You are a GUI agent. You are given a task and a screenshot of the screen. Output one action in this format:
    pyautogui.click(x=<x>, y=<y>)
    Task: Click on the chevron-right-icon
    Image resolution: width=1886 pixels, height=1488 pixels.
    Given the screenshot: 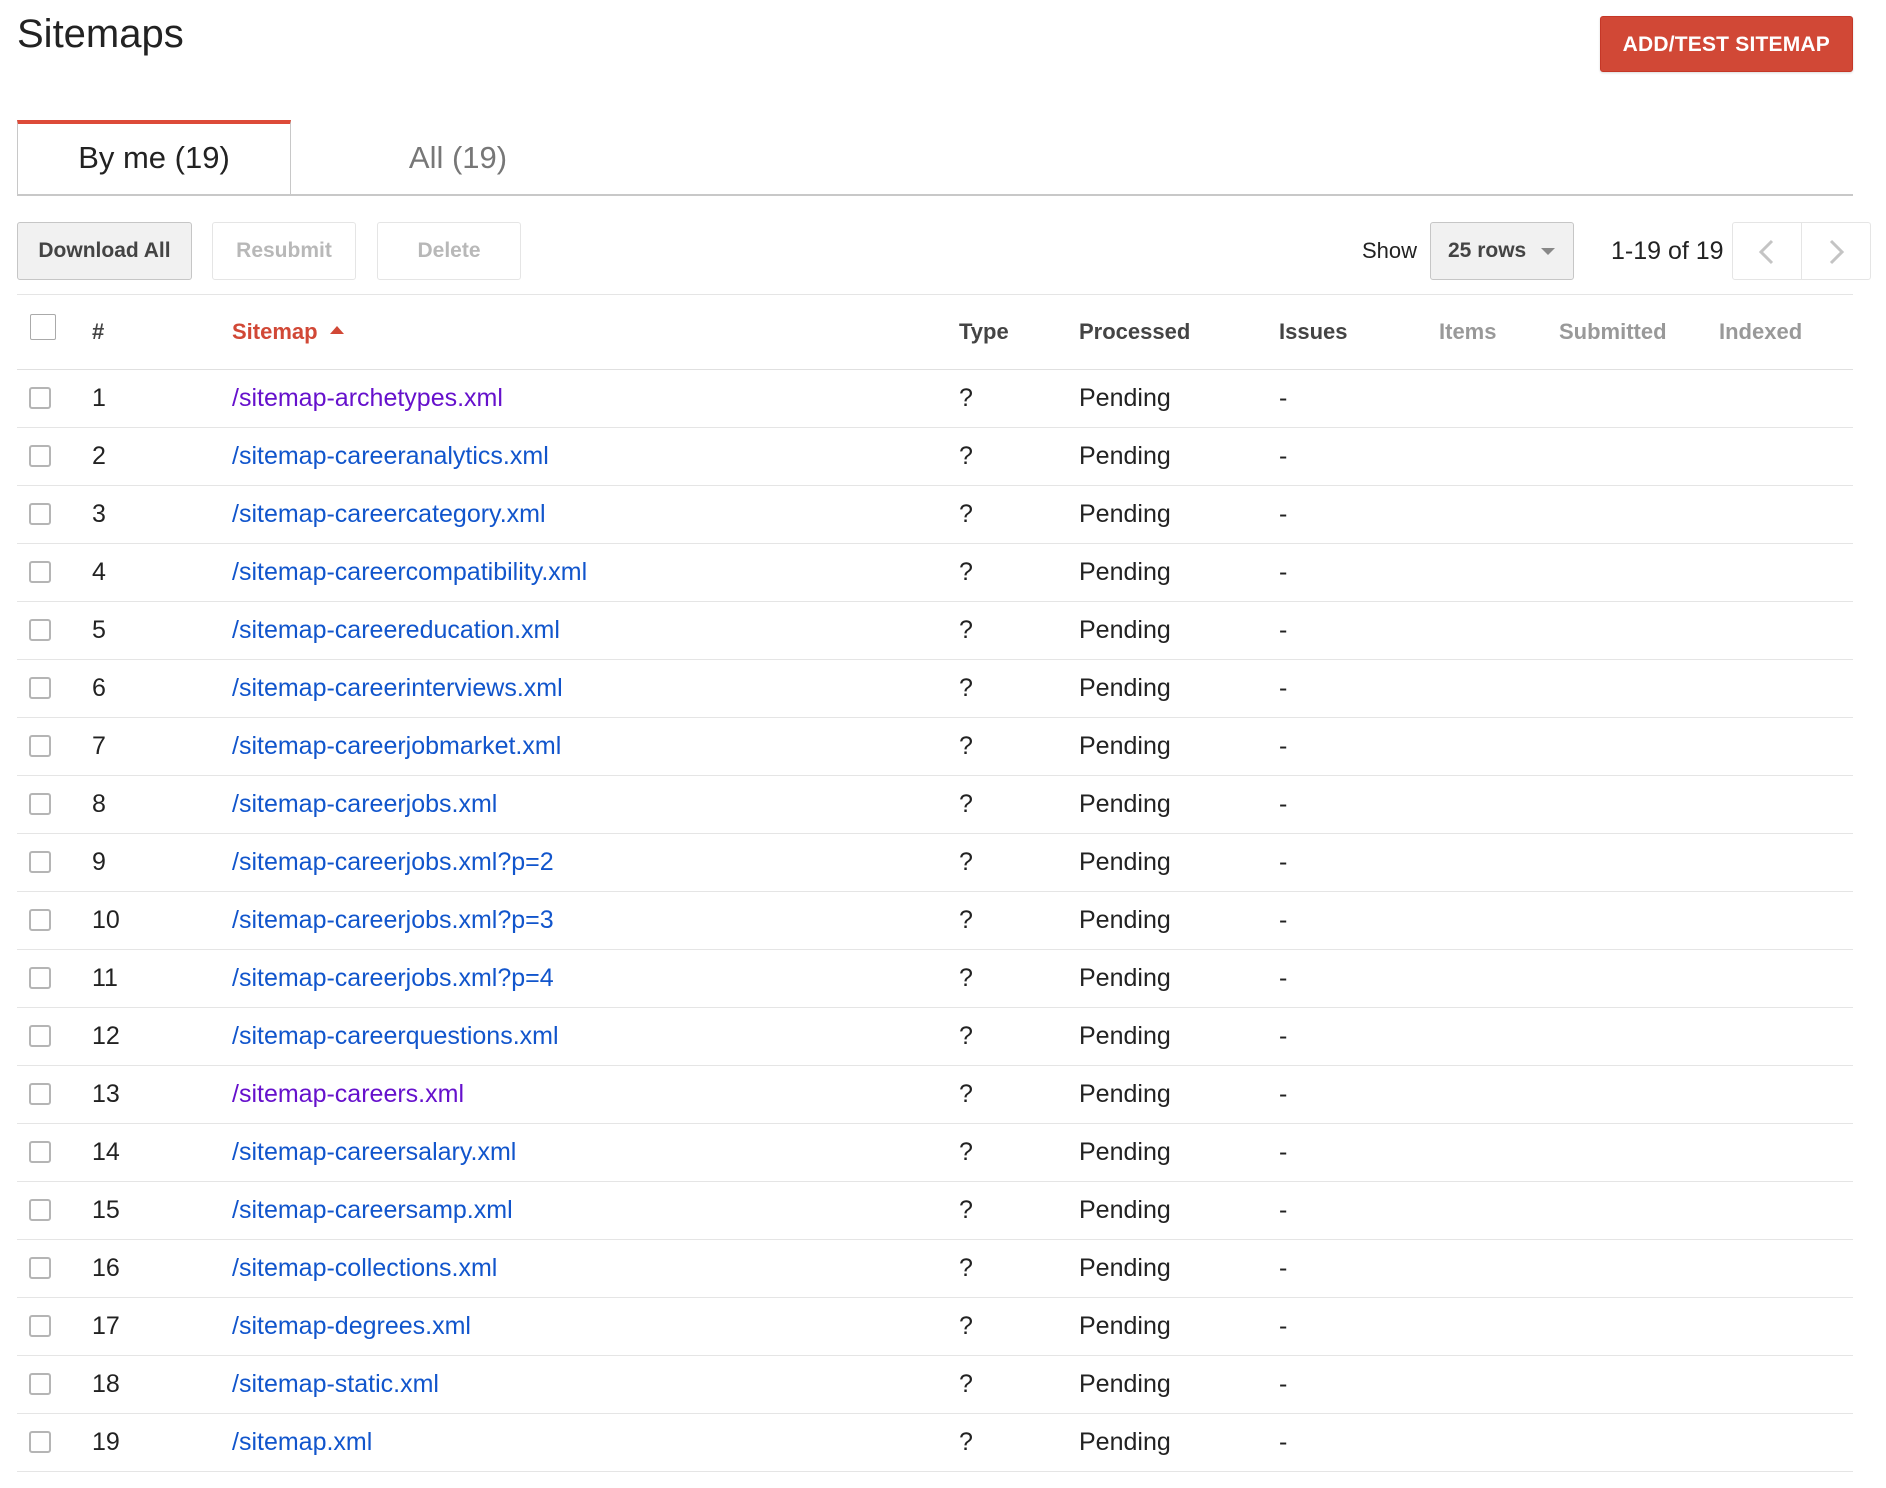 What is the action you would take?
    pyautogui.click(x=1837, y=252)
    